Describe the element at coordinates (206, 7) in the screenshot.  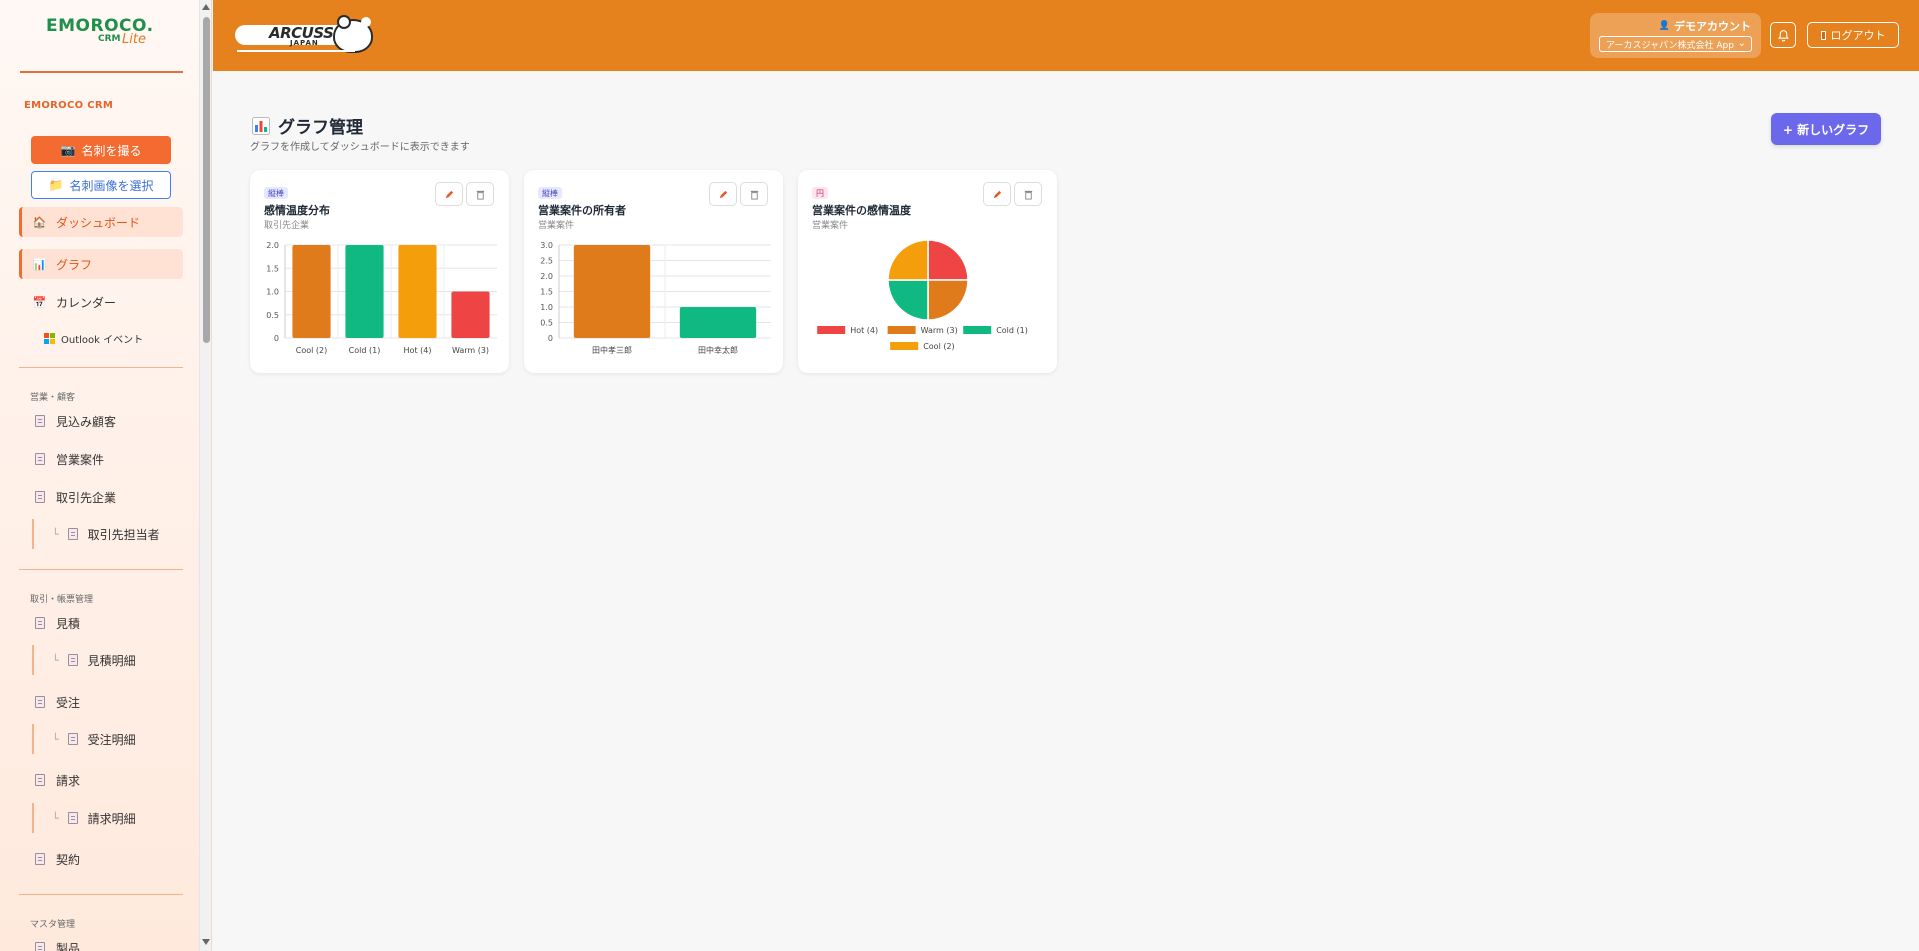
I see `scroll-up-icon` at that location.